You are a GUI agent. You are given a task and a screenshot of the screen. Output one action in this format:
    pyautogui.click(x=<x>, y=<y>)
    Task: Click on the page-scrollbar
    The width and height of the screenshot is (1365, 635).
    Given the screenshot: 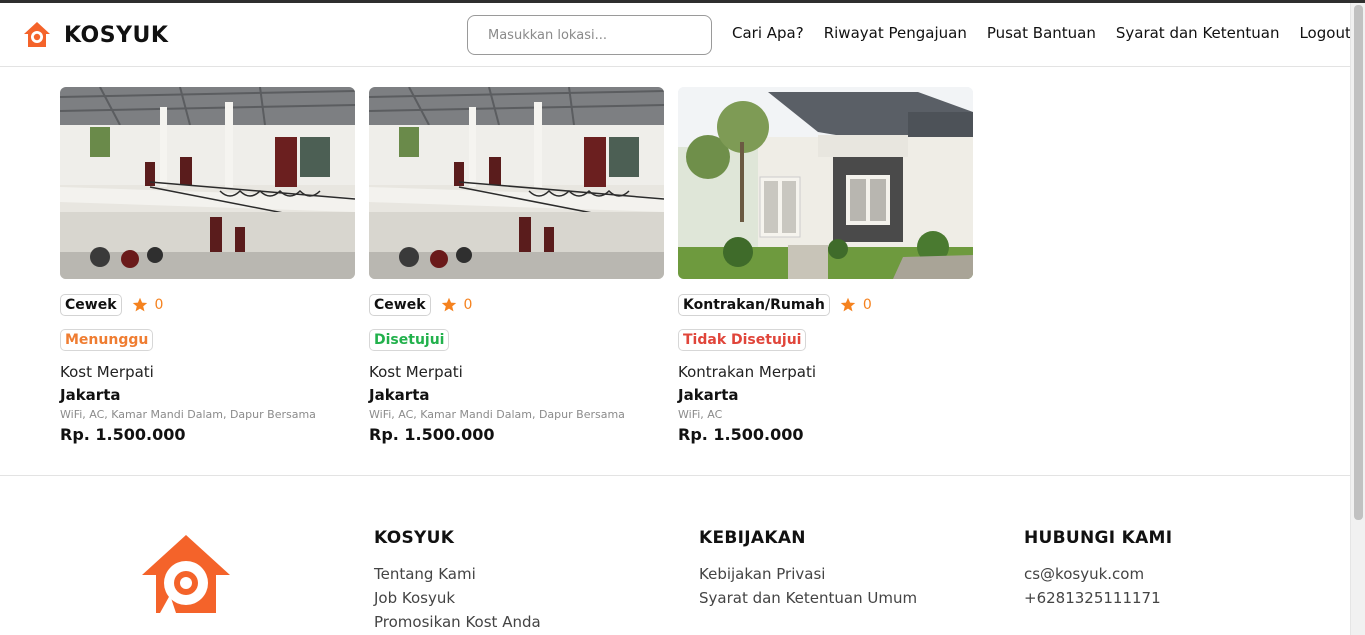 What is the action you would take?
    pyautogui.click(x=1357, y=319)
    